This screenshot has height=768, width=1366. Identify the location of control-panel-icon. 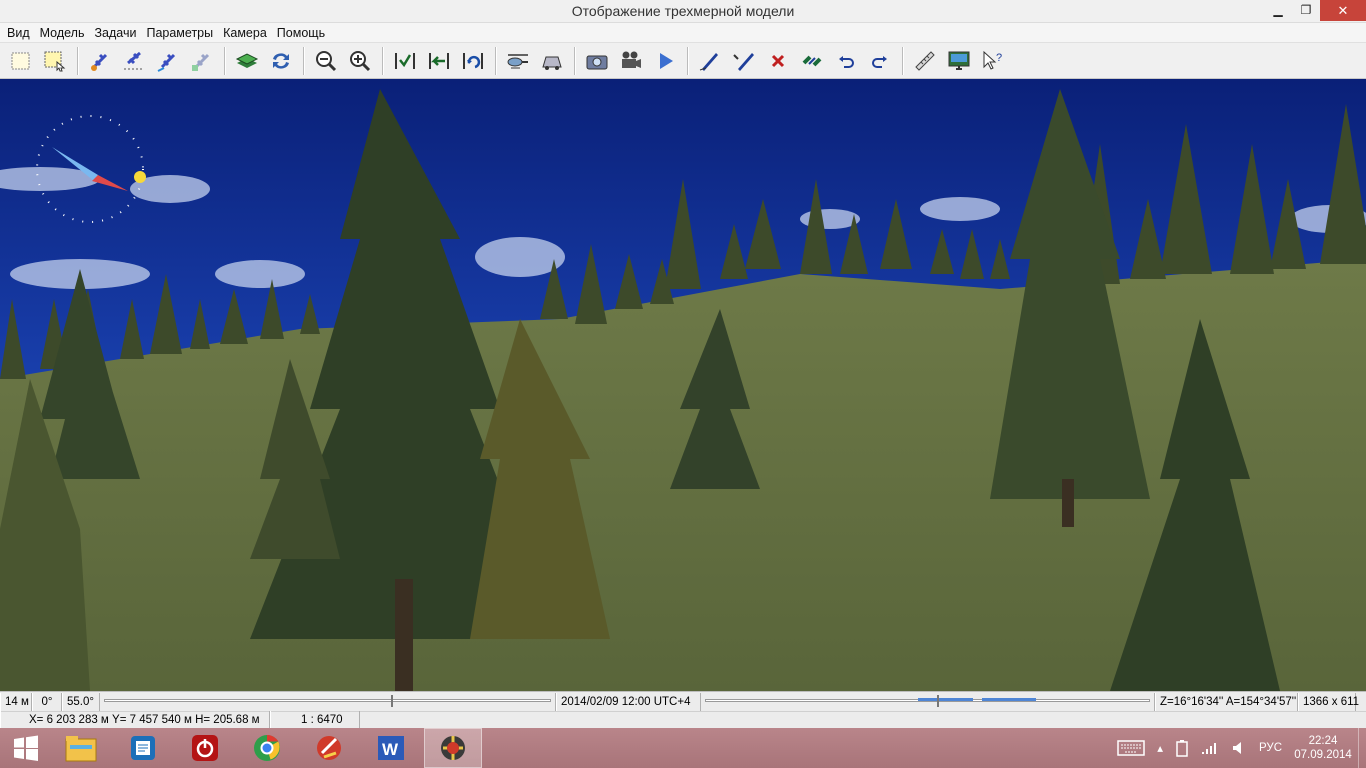
(143, 748).